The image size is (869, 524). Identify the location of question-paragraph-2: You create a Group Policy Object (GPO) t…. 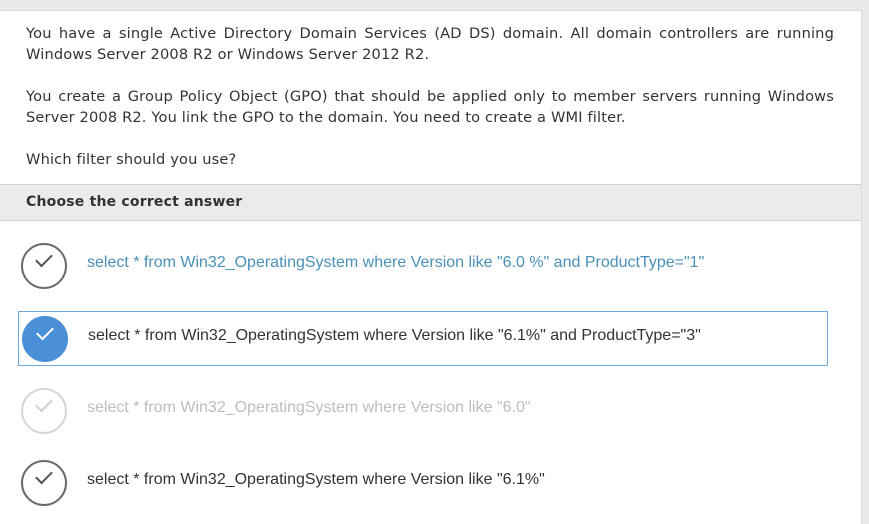
(430, 107).